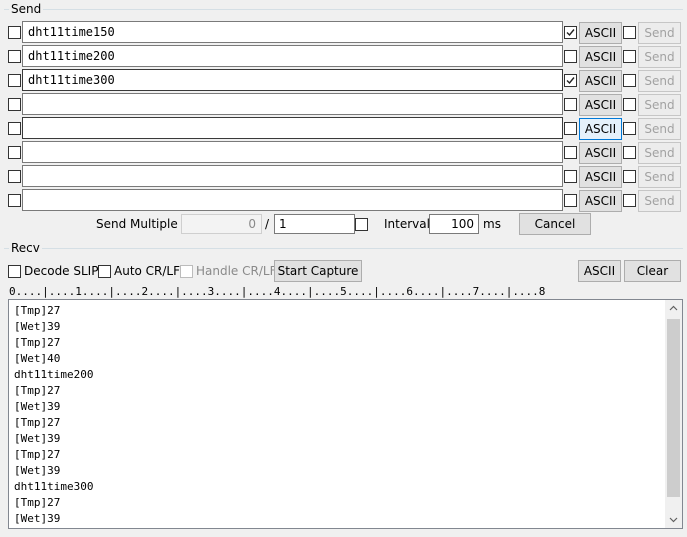 This screenshot has height=537, width=687. I want to click on send-multiple-checkbox, so click(361, 224).